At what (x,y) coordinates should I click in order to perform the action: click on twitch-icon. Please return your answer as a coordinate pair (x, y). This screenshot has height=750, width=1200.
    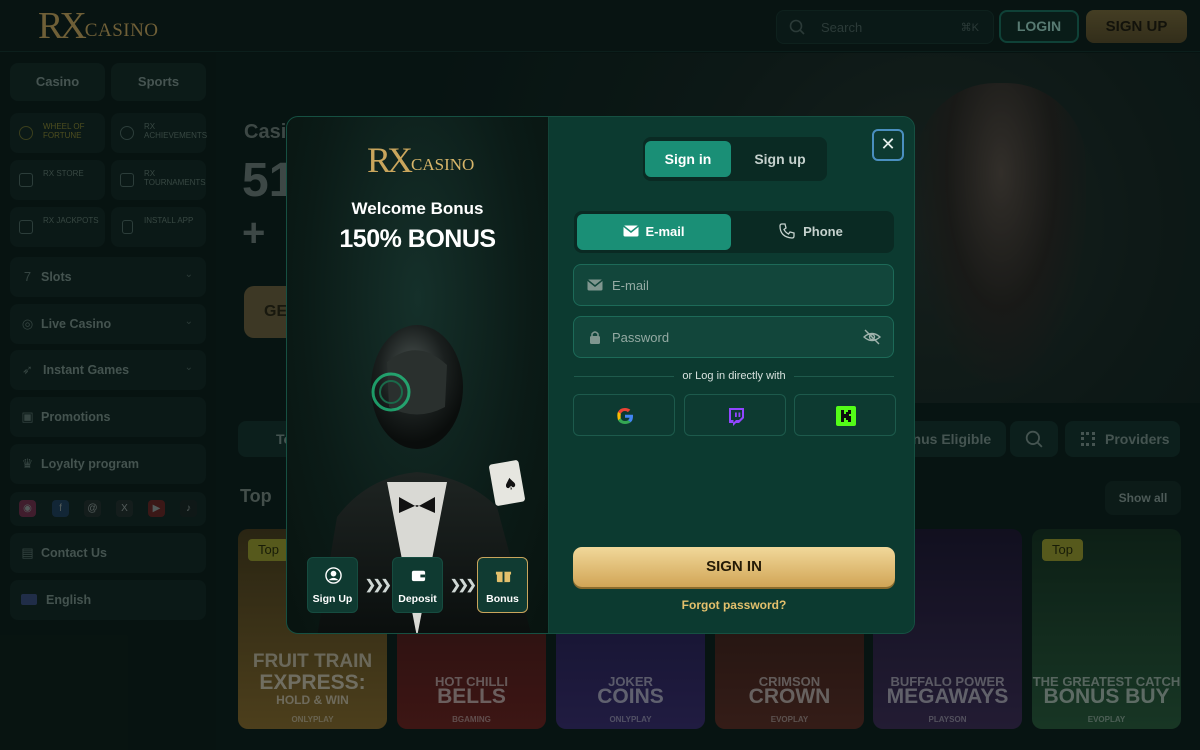
    Looking at the image, I should click on (736, 417).